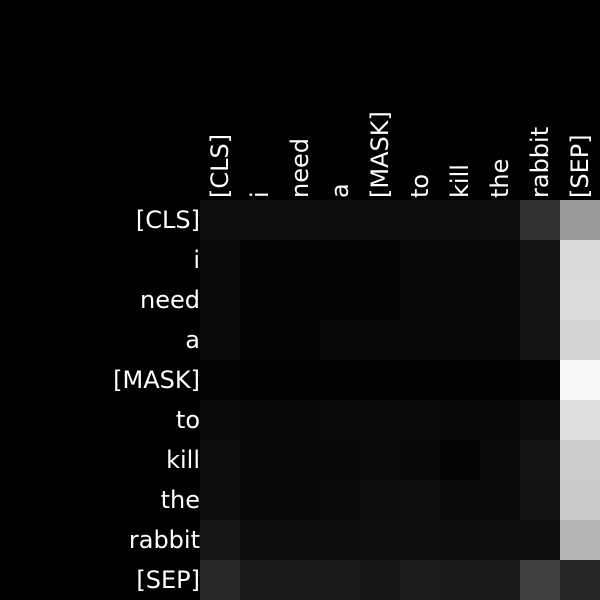  I want to click on x-tick-label: need, so click(300, 168).